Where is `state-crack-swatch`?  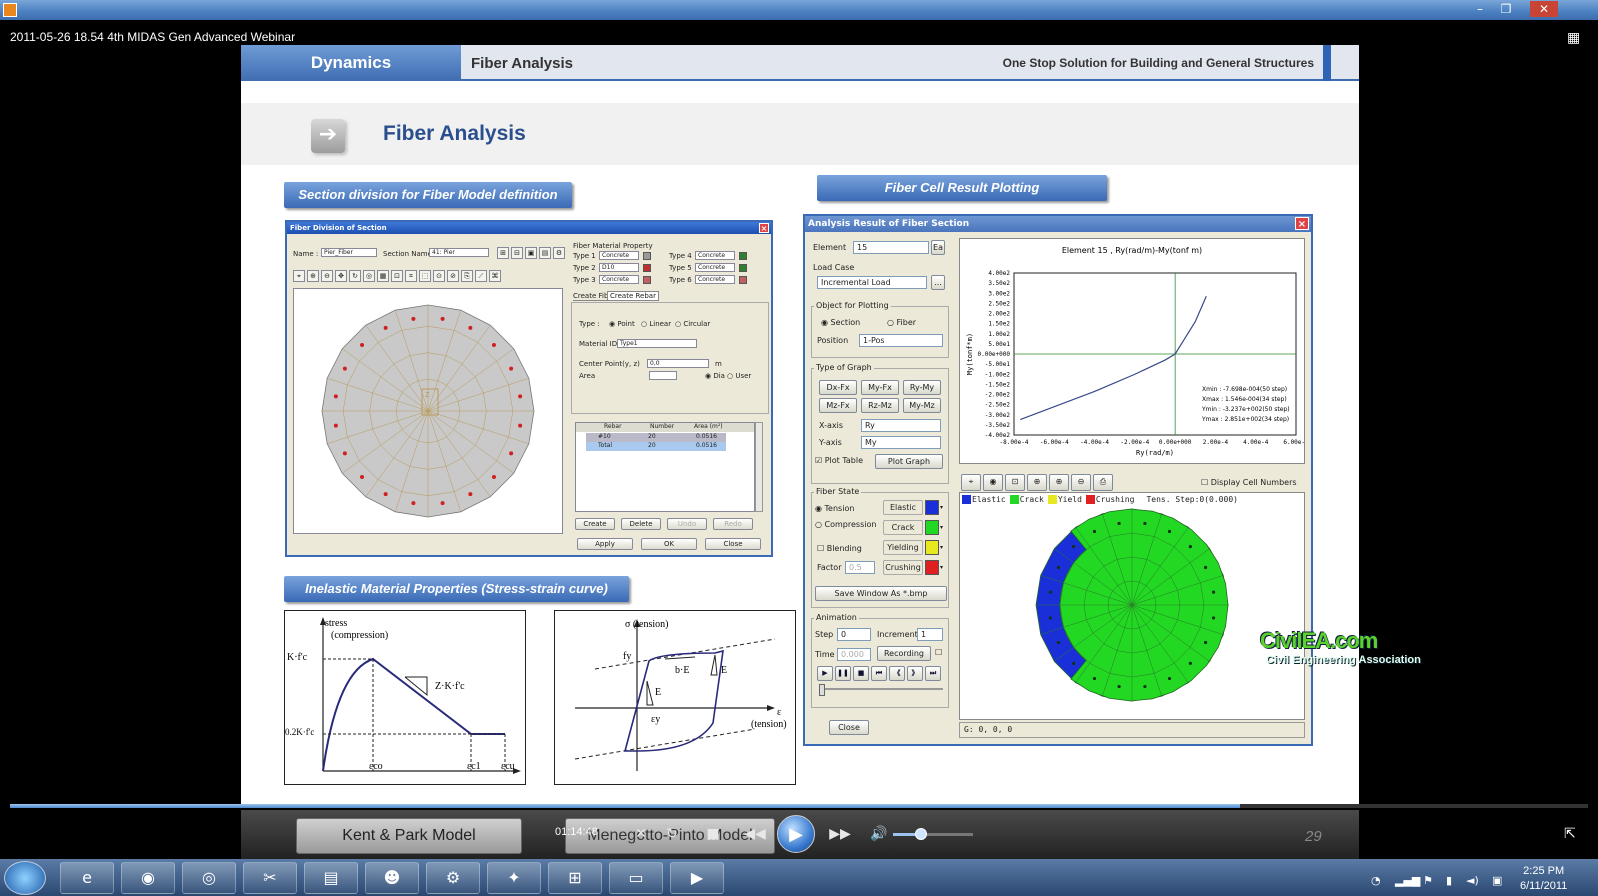
state-crack-swatch is located at coordinates (932, 527).